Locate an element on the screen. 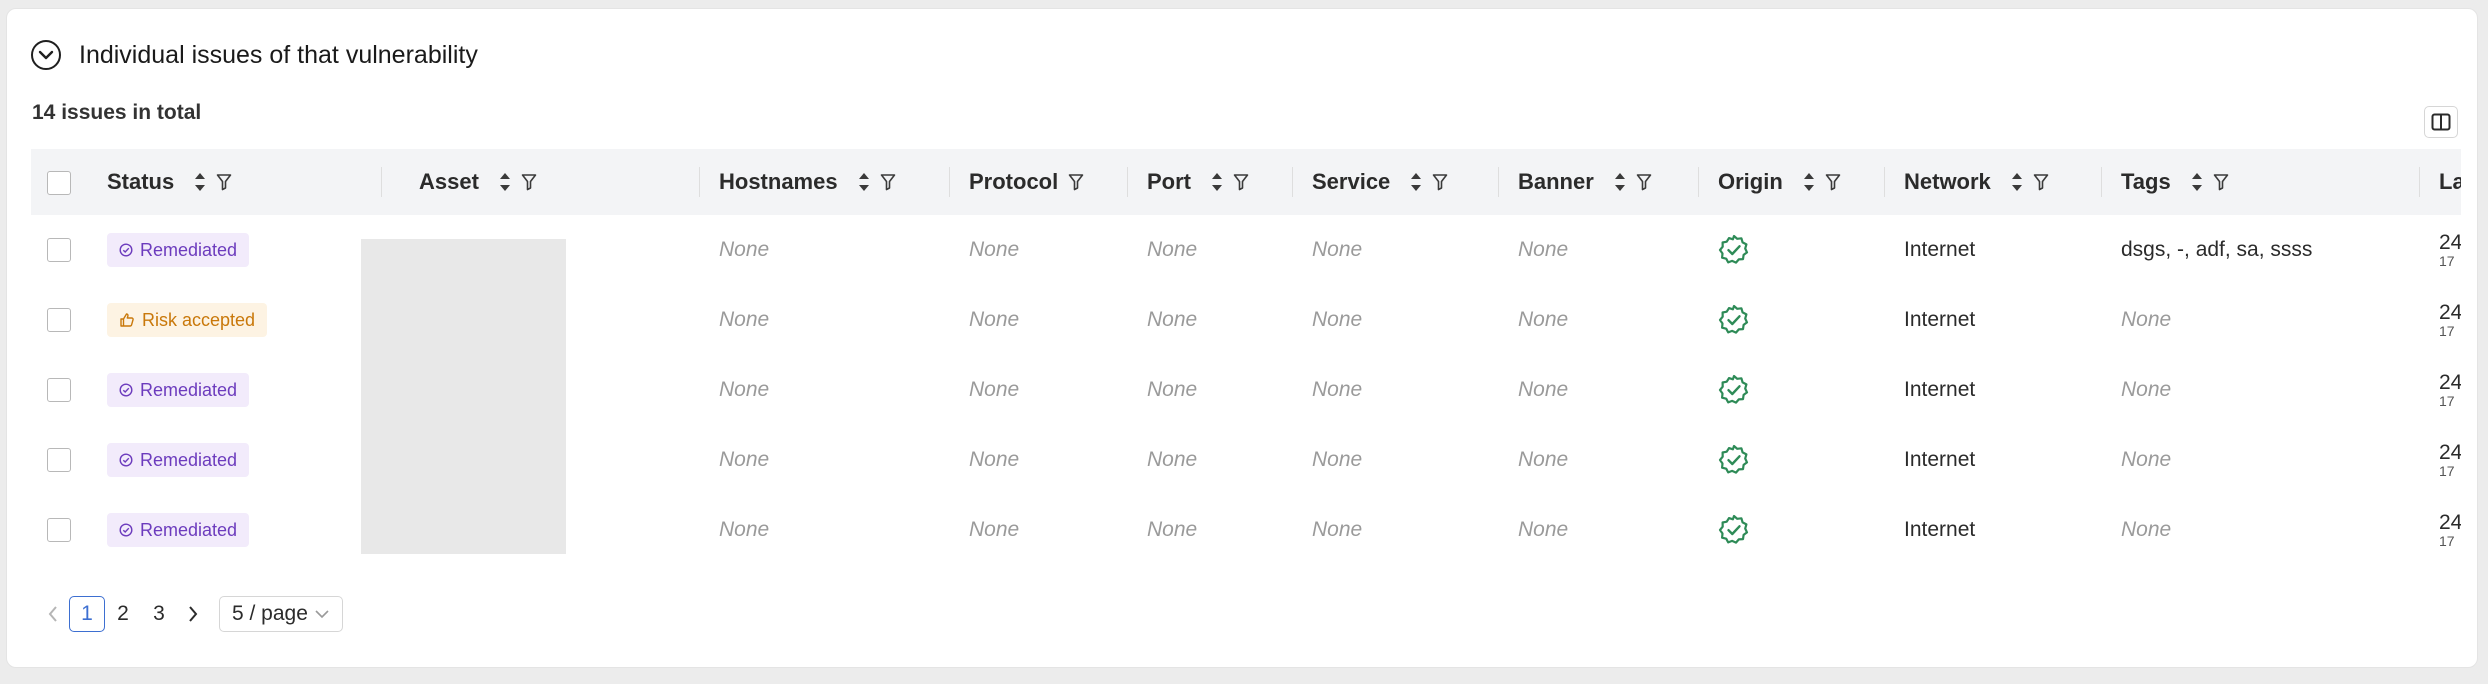 The height and width of the screenshot is (684, 2488). next-page-button is located at coordinates (193, 614).